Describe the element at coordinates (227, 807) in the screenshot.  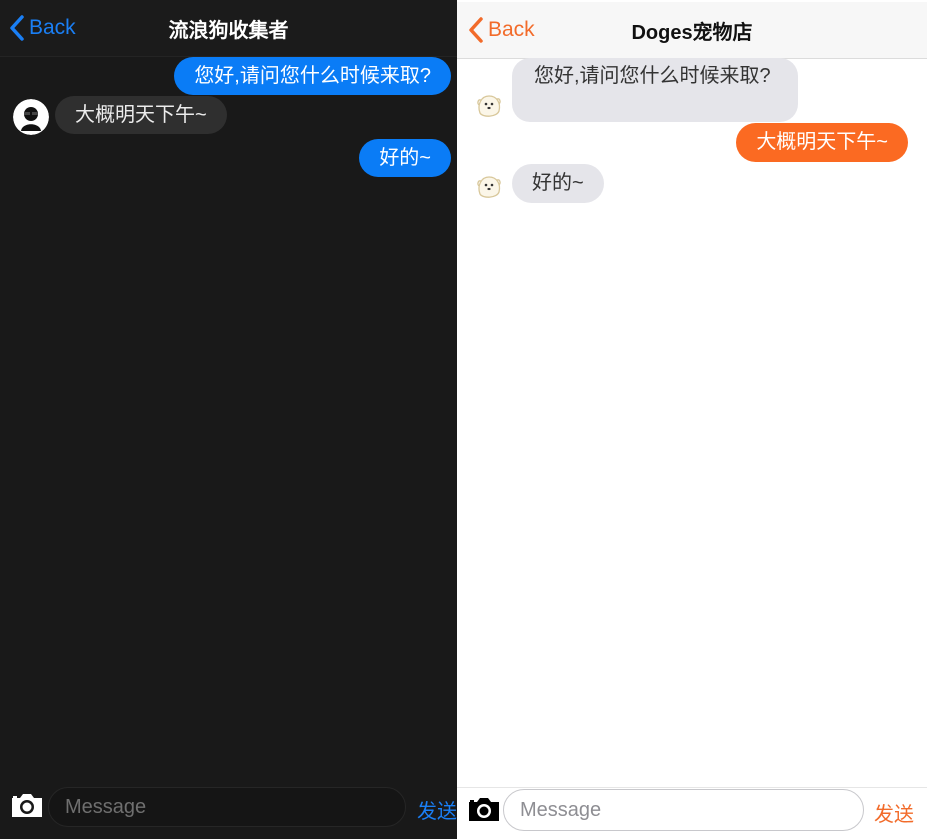
I see `left-message-input` at that location.